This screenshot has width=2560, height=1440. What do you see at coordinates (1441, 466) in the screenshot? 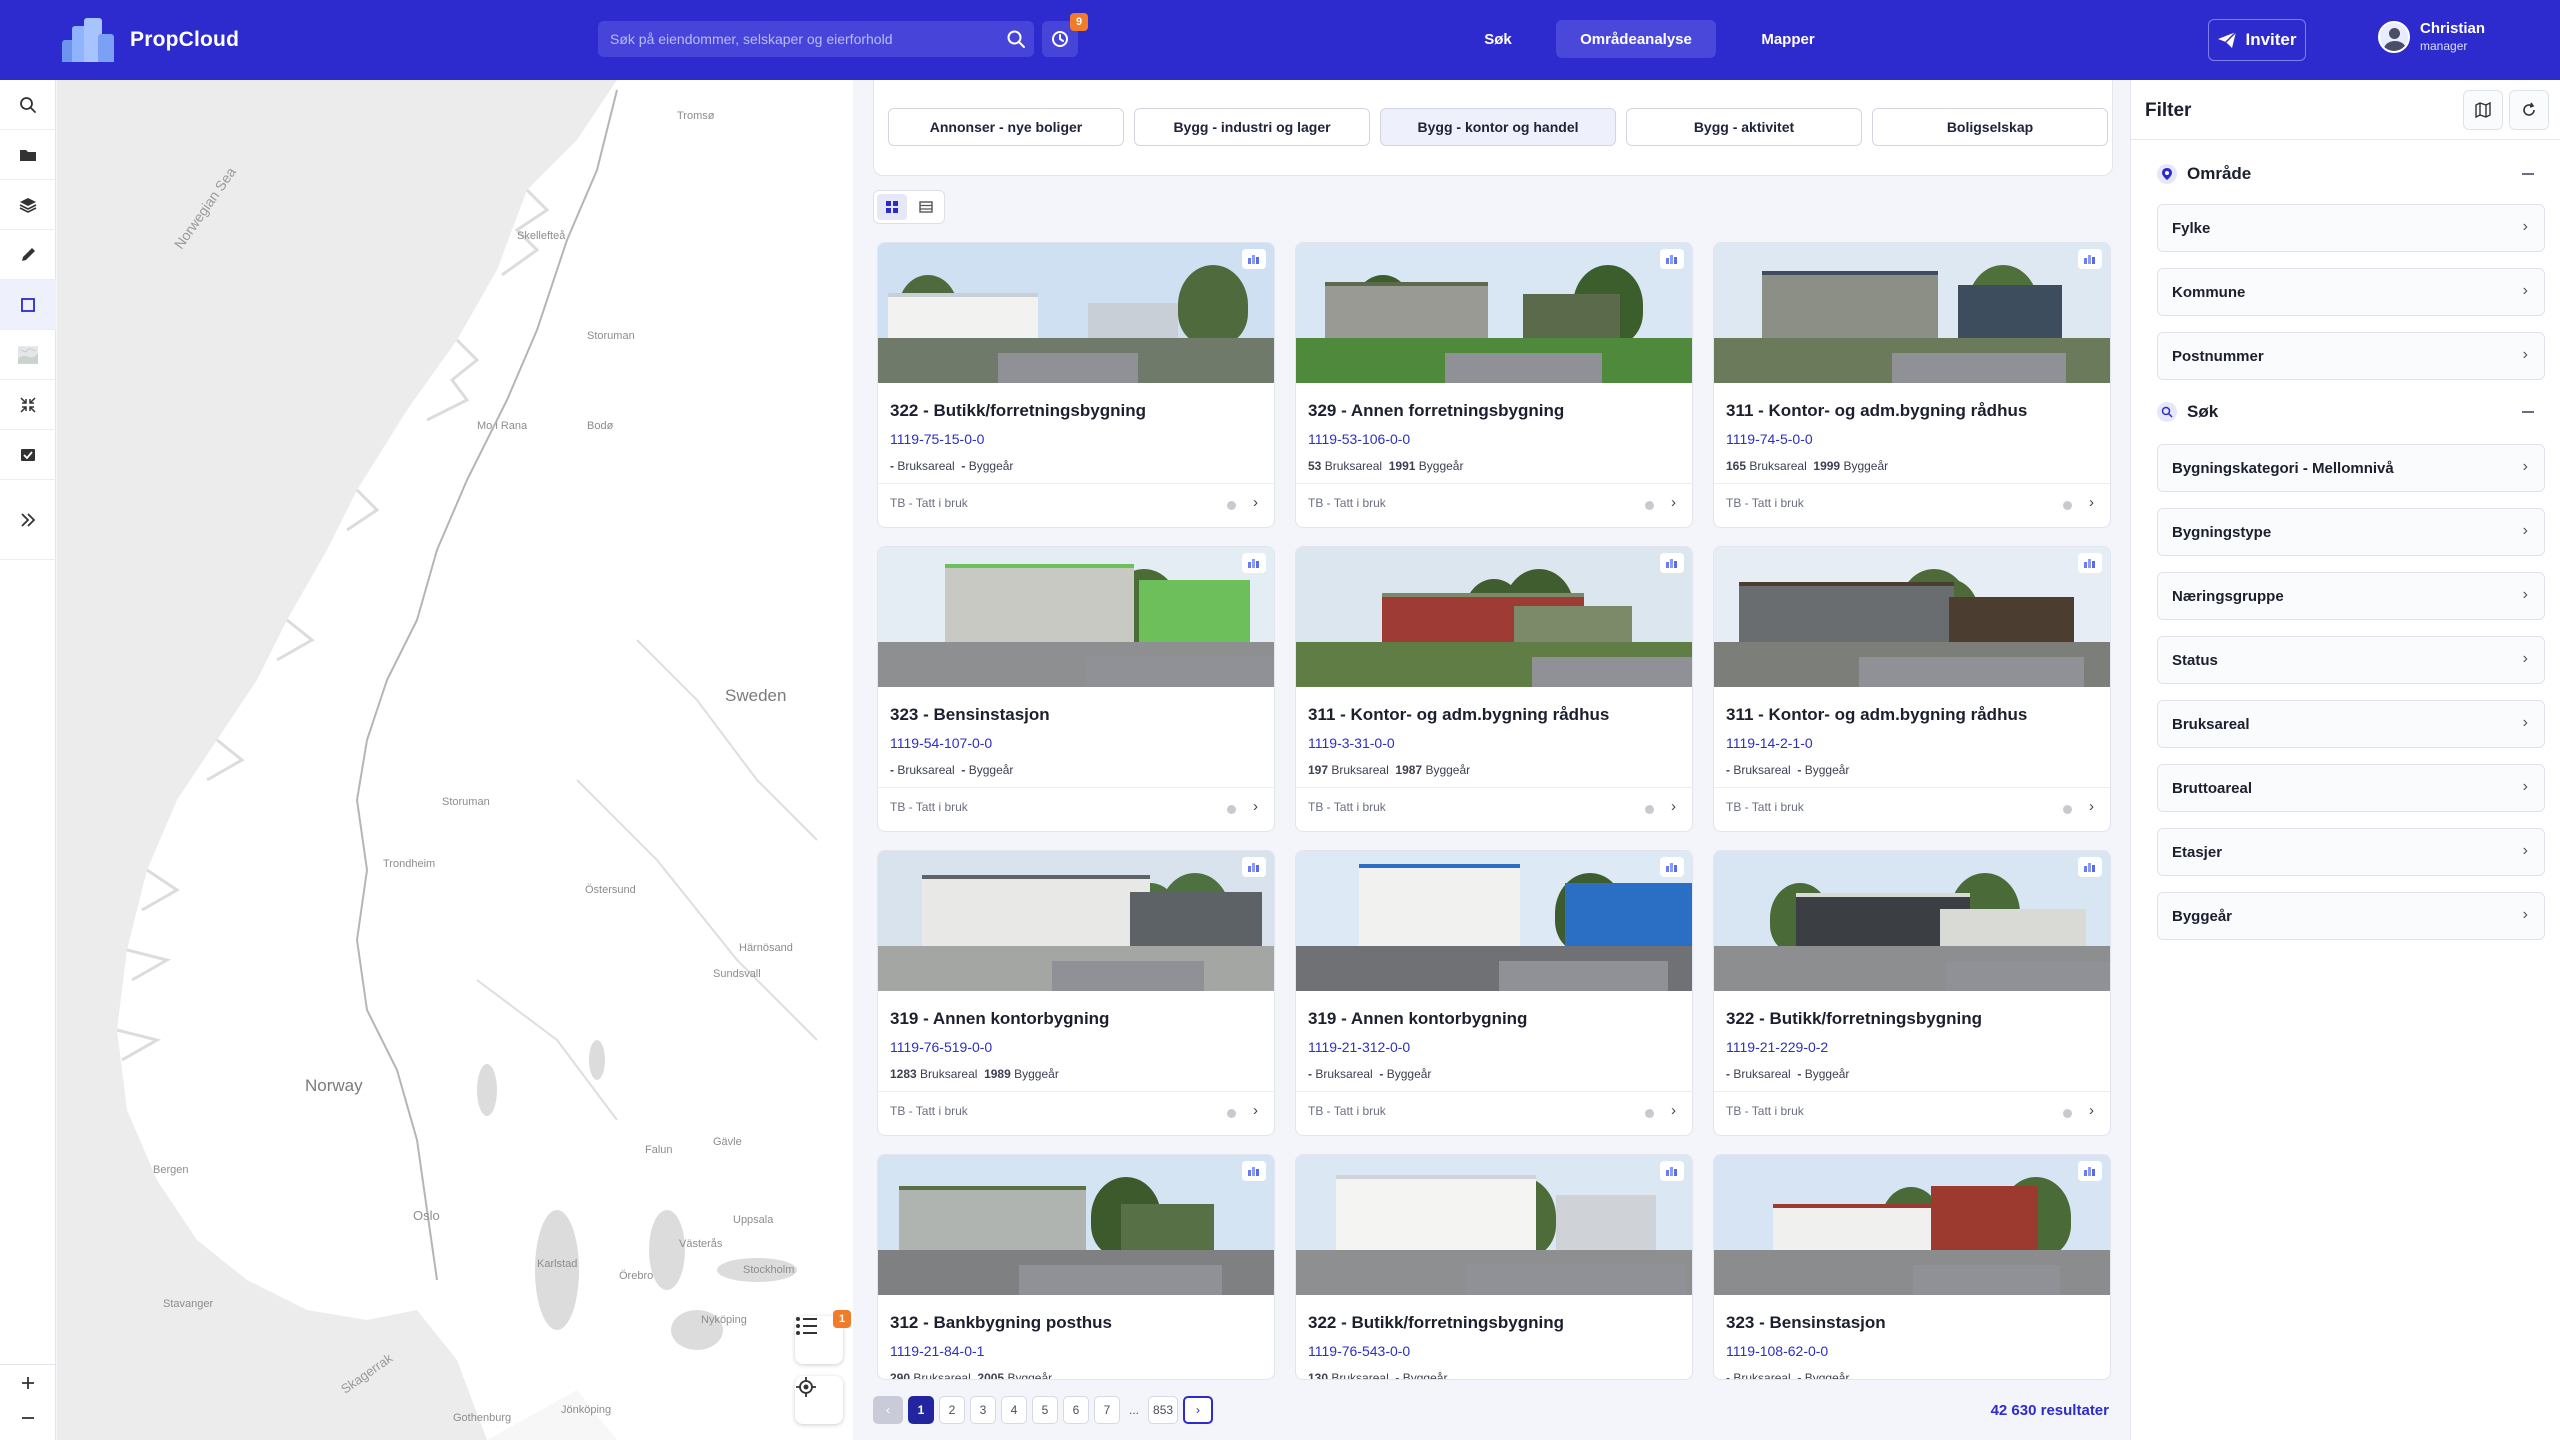
I see `card-year-label: Byggeår` at bounding box center [1441, 466].